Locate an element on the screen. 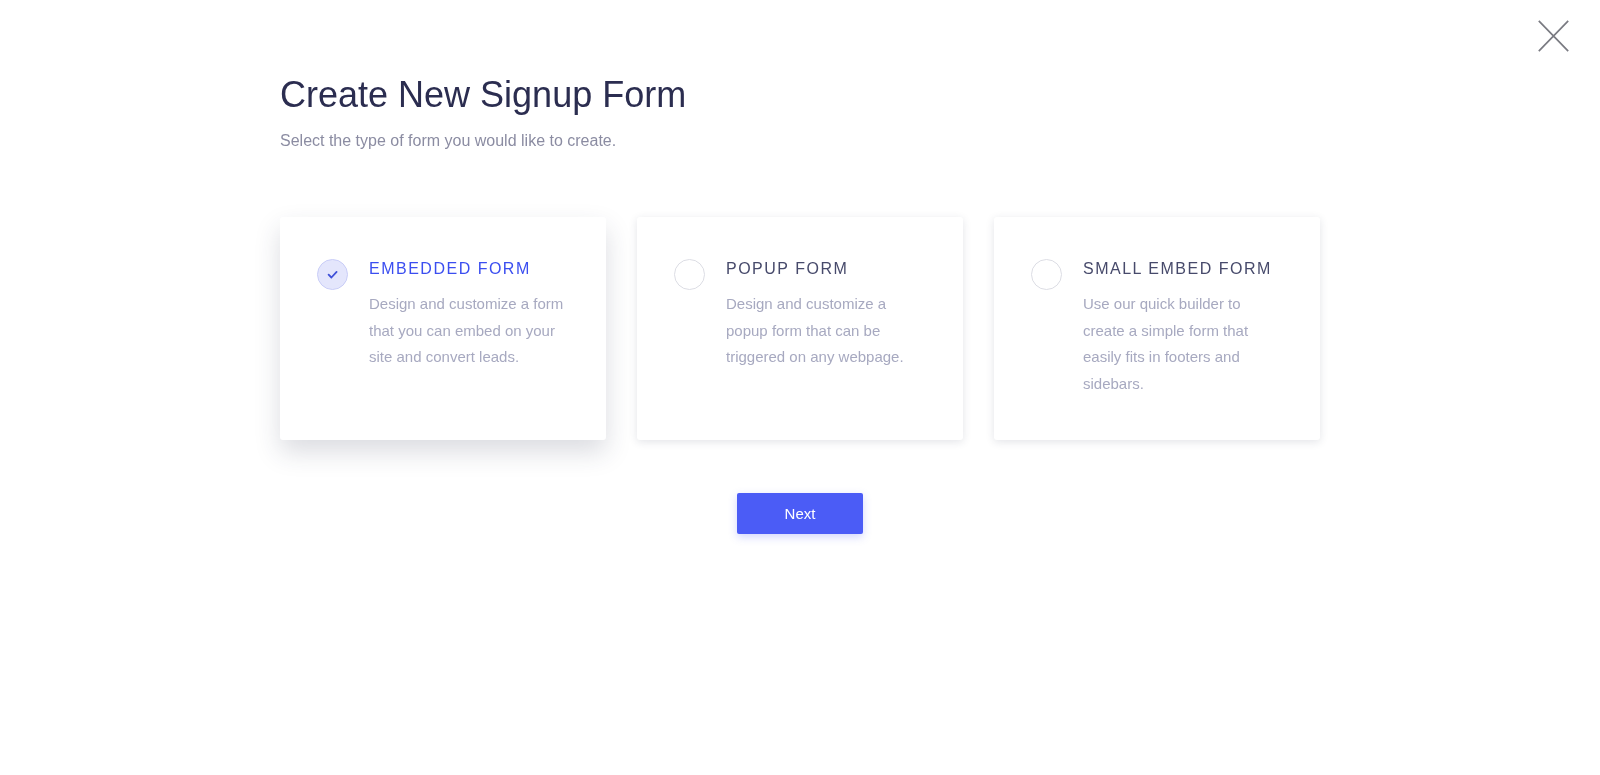 The width and height of the screenshot is (1600, 775). form-type-title: EMBEDDED FORM is located at coordinates (450, 269).